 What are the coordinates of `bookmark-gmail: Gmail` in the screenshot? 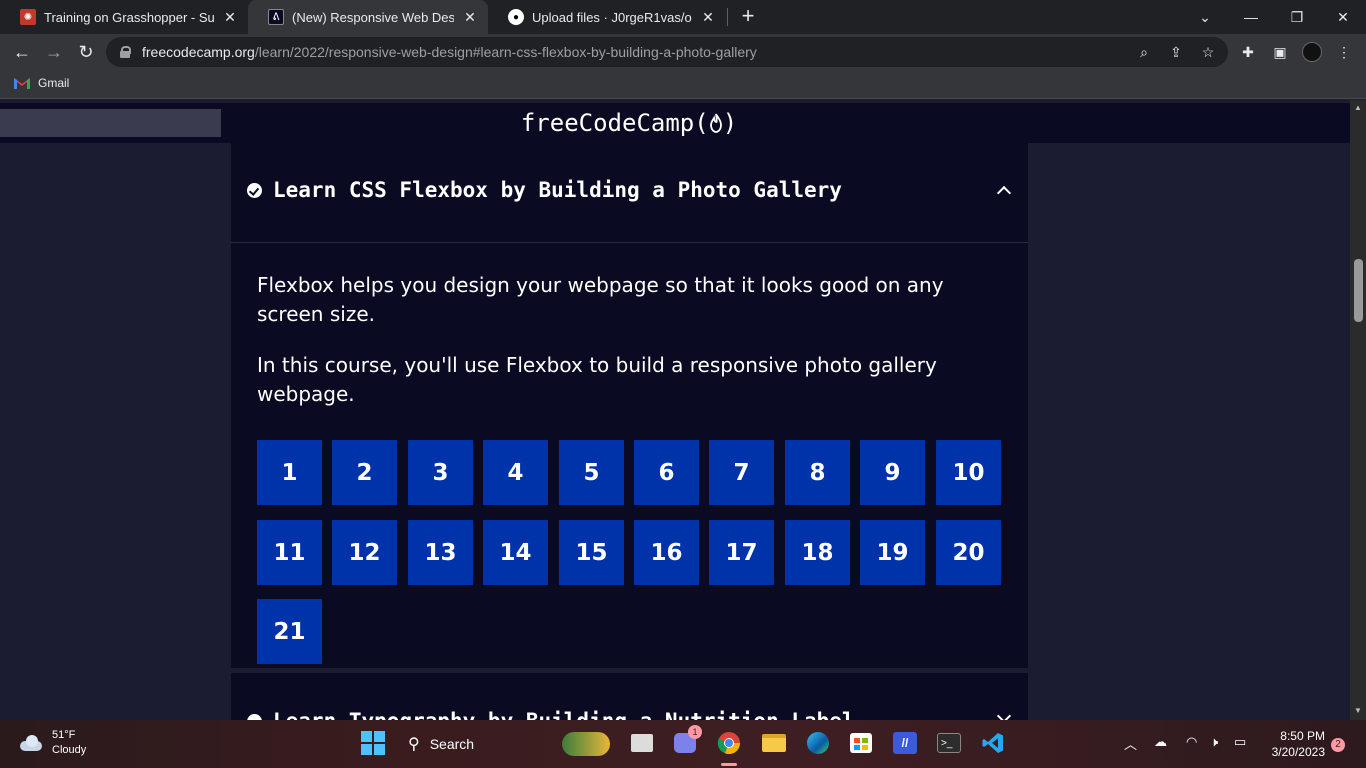 It's located at (41, 83).